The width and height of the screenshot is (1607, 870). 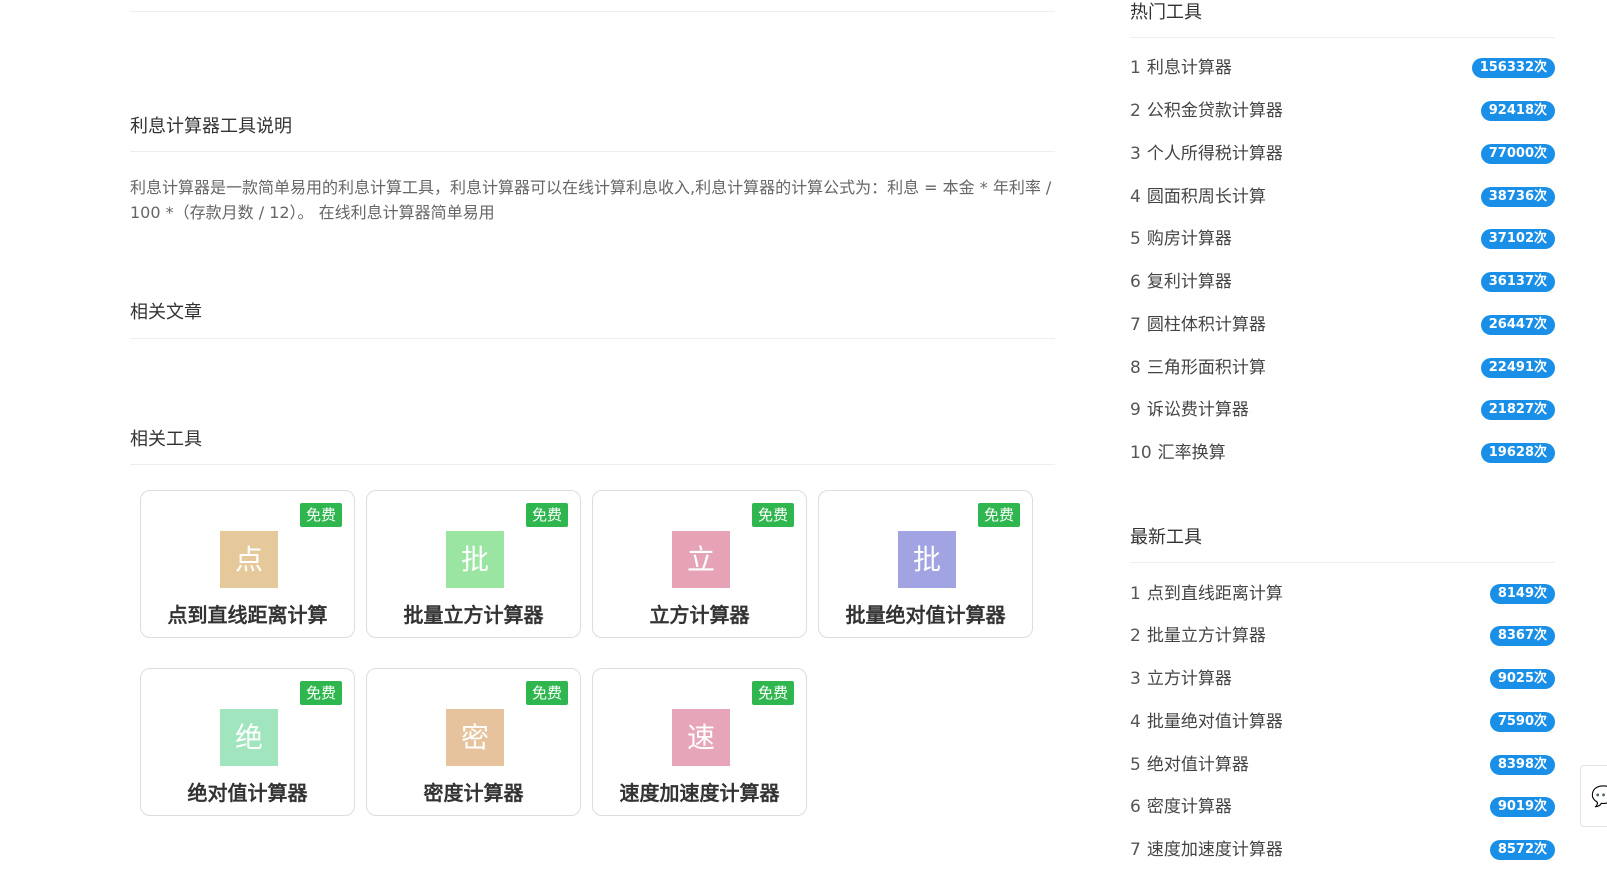 What do you see at coordinates (1342, 722) in the screenshot?
I see `new-tool-item: 4 批量绝对值计算器 7590次` at bounding box center [1342, 722].